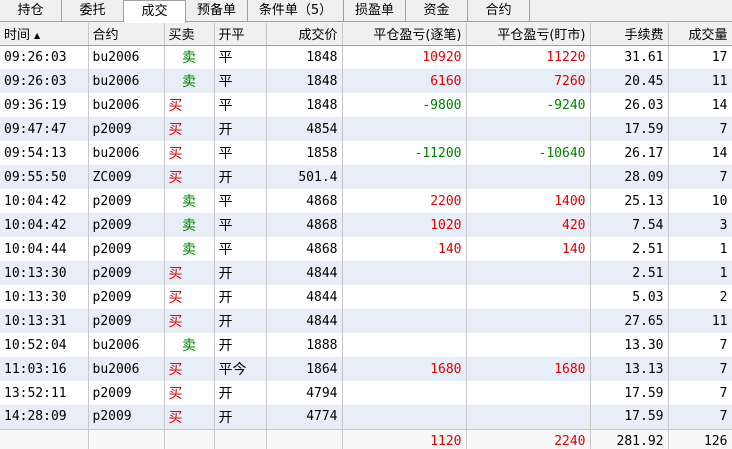 This screenshot has height=449, width=732. I want to click on cell-fee: 31.61, so click(629, 57).